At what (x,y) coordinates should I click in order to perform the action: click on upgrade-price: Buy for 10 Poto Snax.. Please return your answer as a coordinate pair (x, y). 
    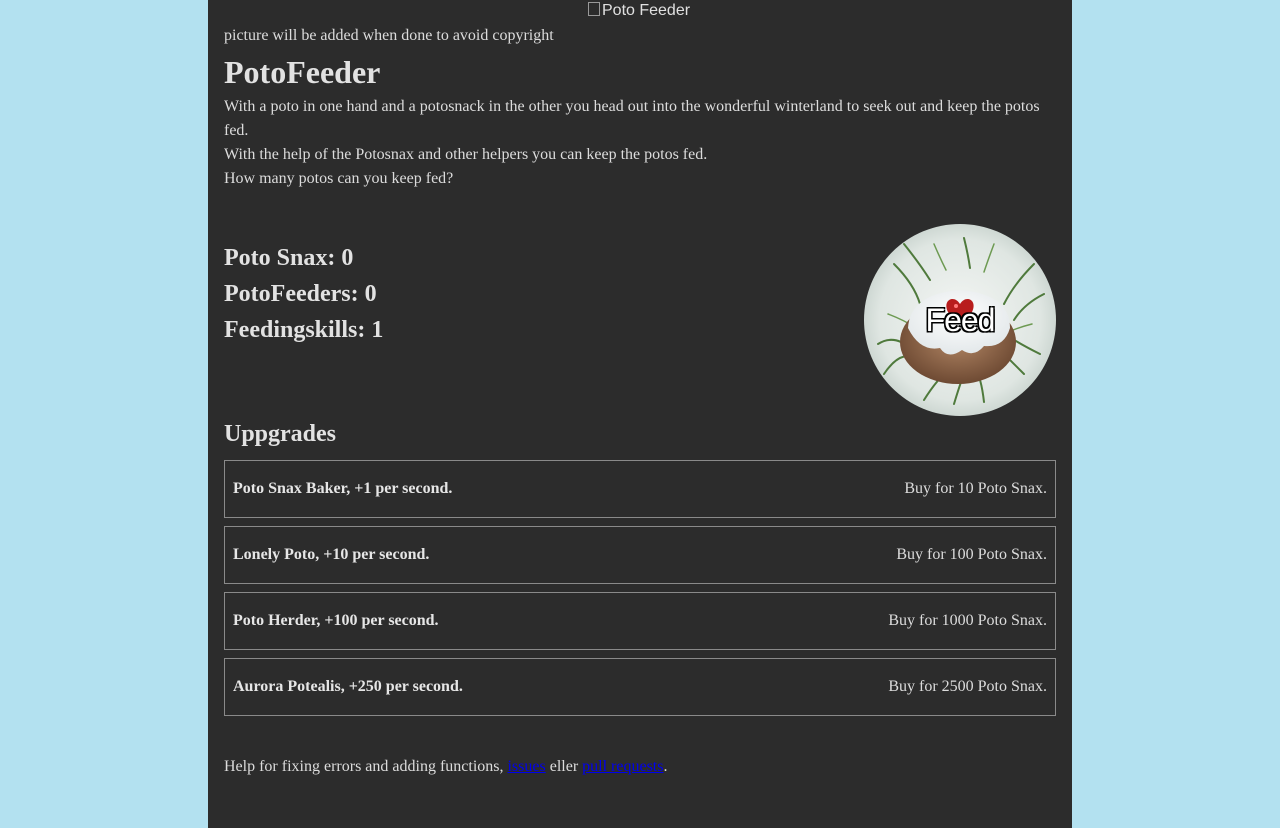
    Looking at the image, I should click on (975, 488).